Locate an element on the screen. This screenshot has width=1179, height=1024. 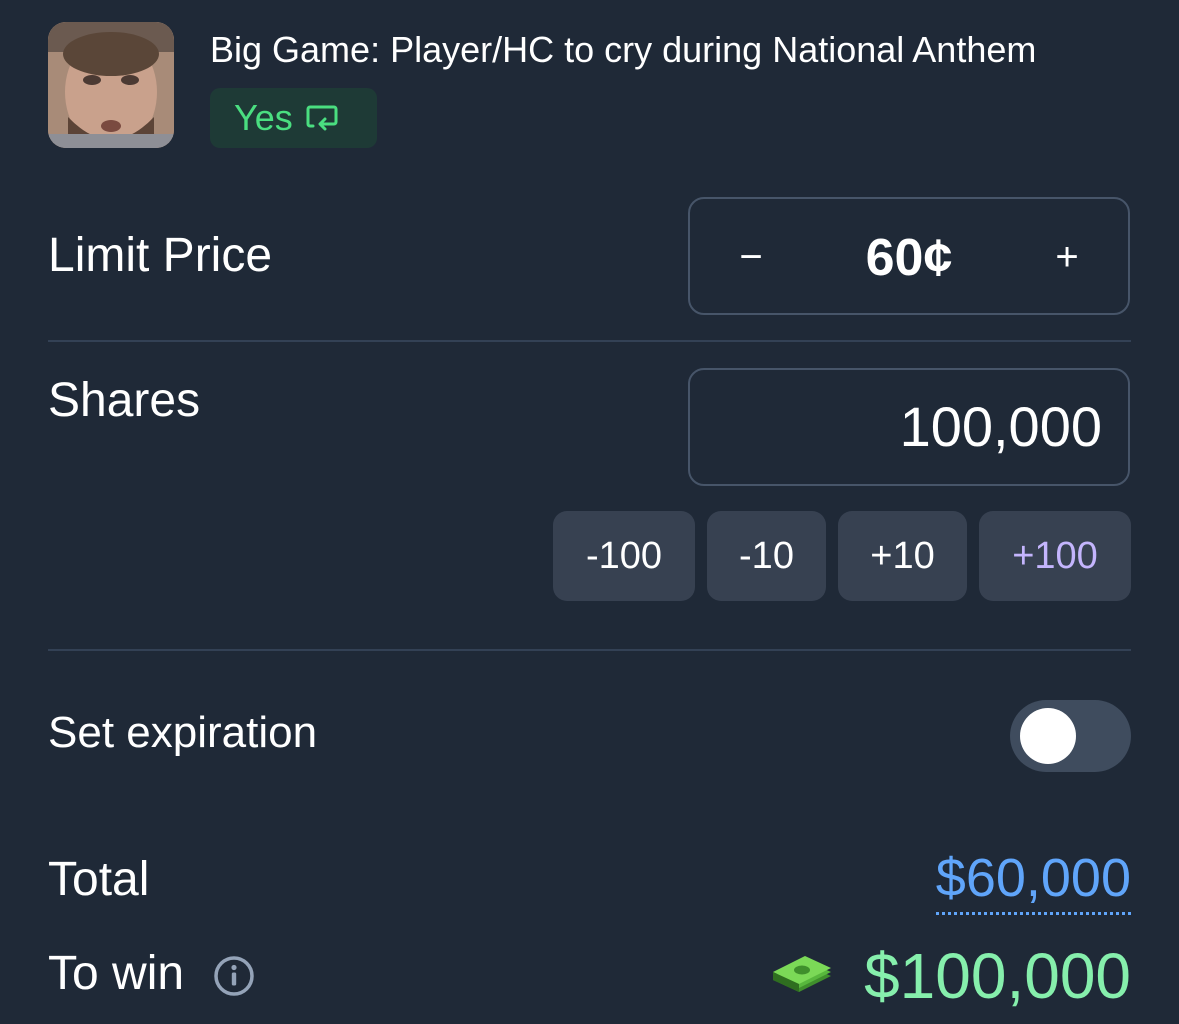
limit-price-value: 60¢ is located at coordinates (909, 256).